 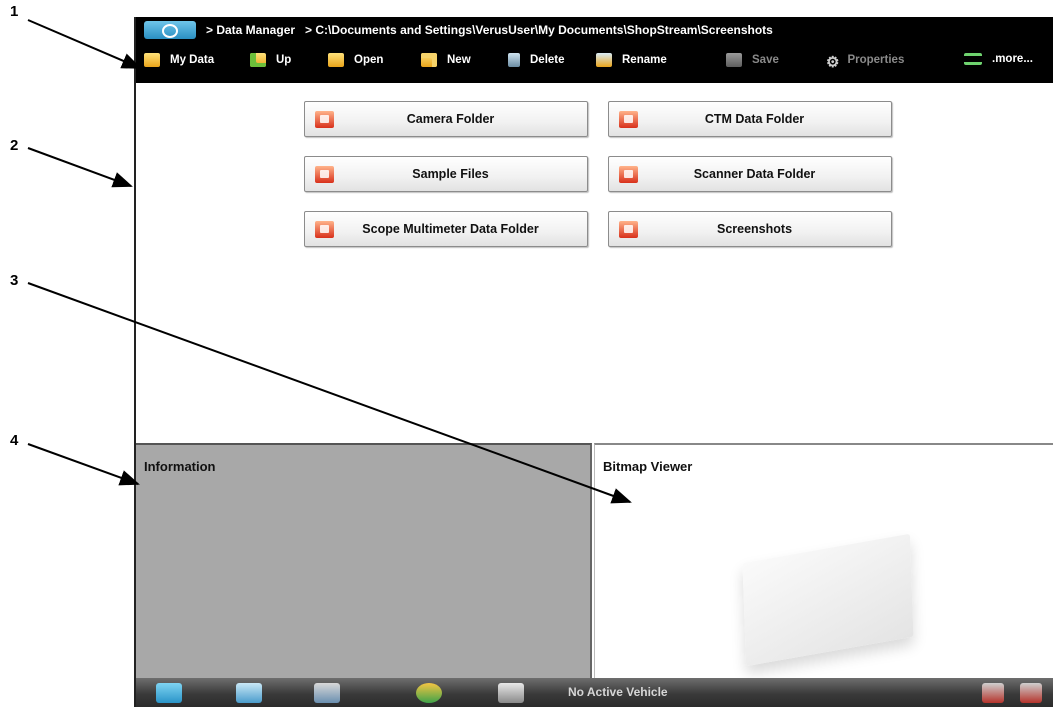 What do you see at coordinates (547, 60) in the screenshot?
I see `delete-label: Delete` at bounding box center [547, 60].